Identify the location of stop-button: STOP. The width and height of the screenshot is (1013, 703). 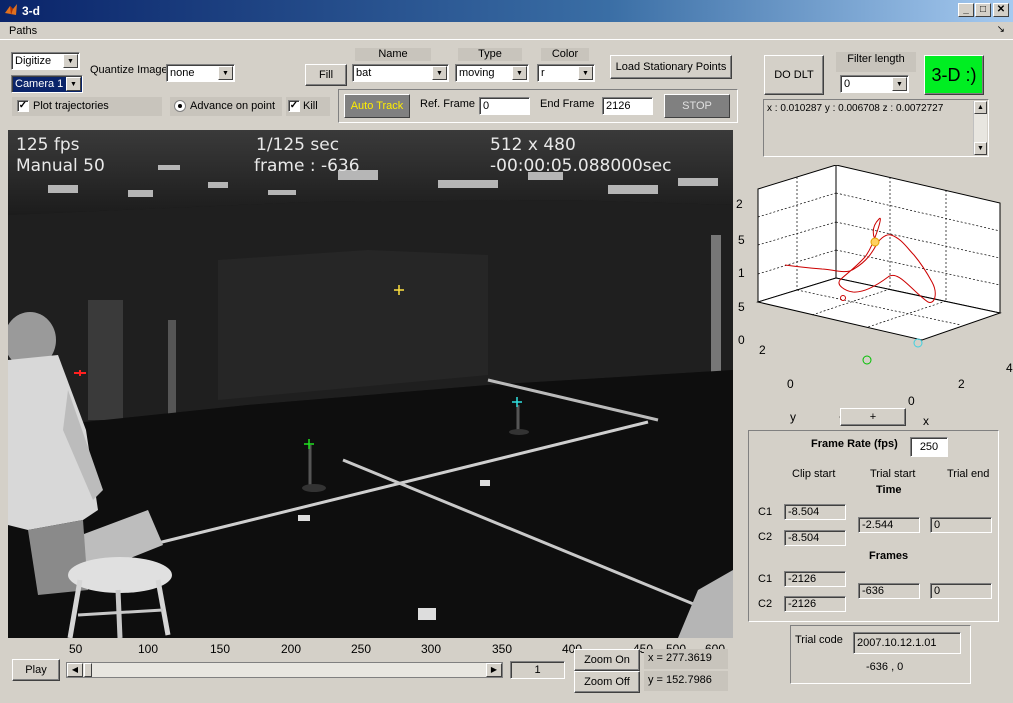
(697, 106).